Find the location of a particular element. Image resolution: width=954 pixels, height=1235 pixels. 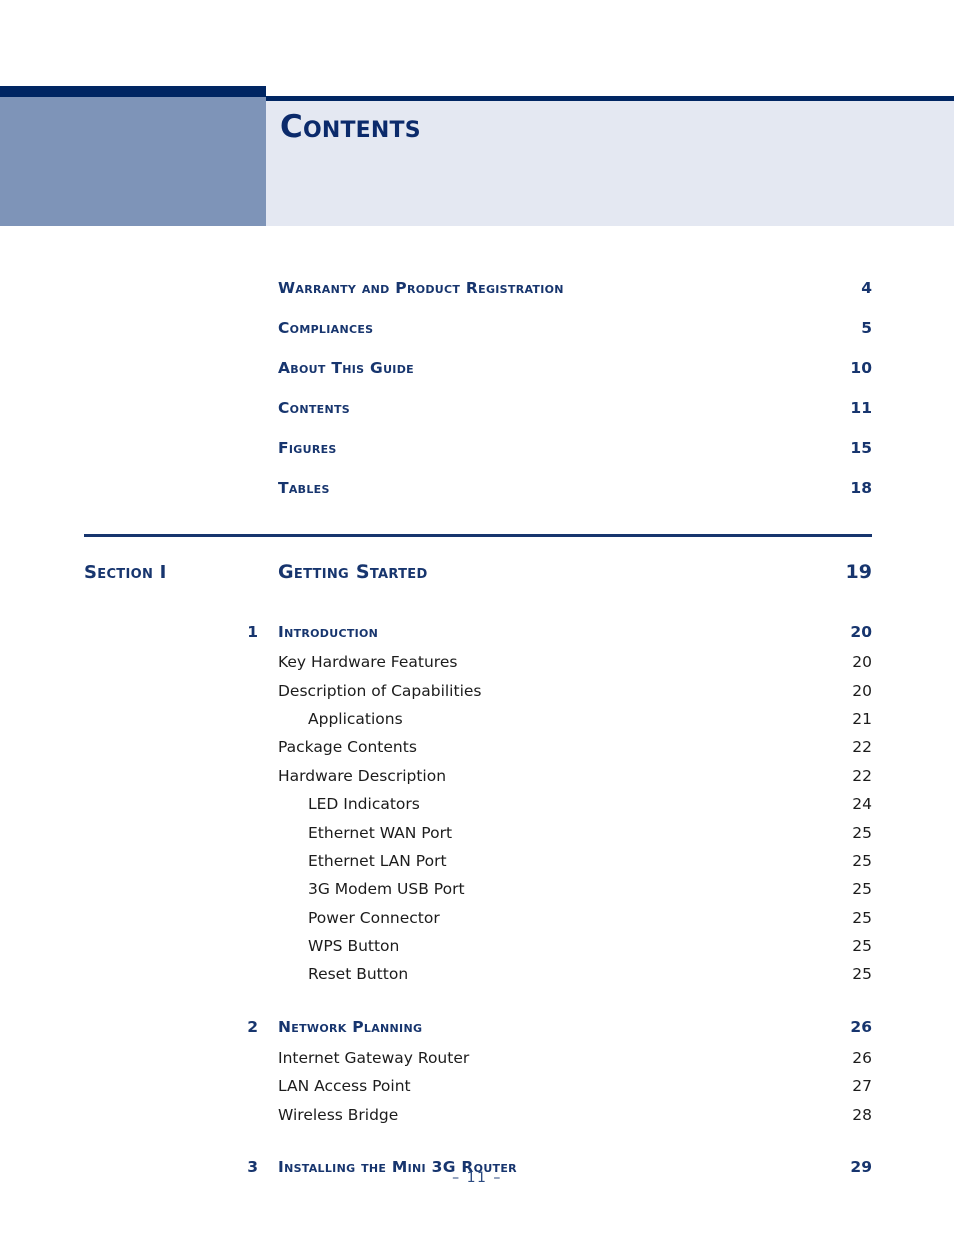

entry-label: LED Indicators is located at coordinates (364, 804).